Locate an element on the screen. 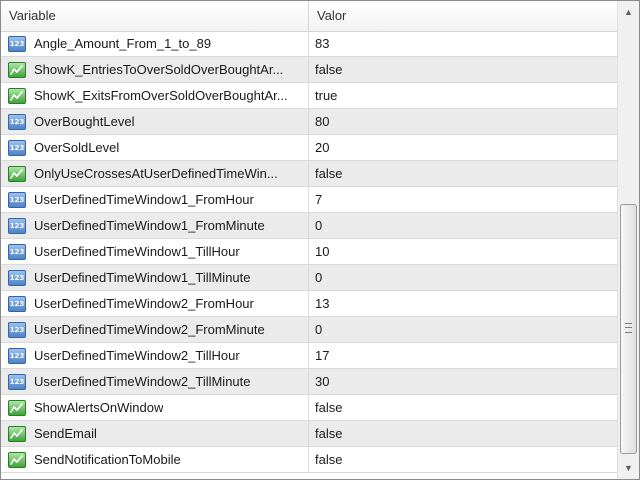 Image resolution: width=640 pixels, height=480 pixels. value-cell: 80 is located at coordinates (463, 121).